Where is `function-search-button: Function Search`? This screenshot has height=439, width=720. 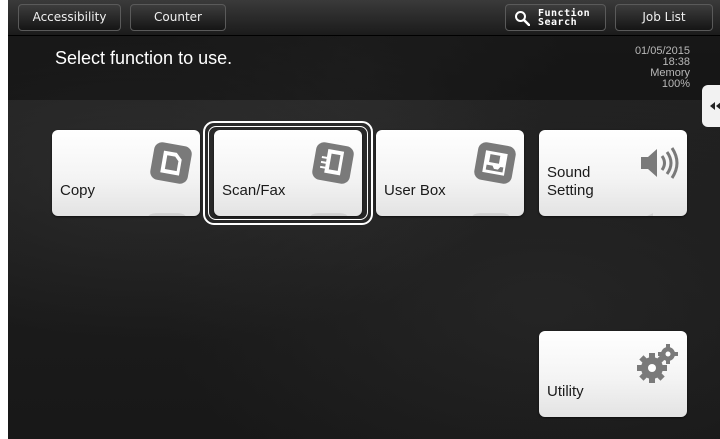 function-search-button: Function Search is located at coordinates (555, 17).